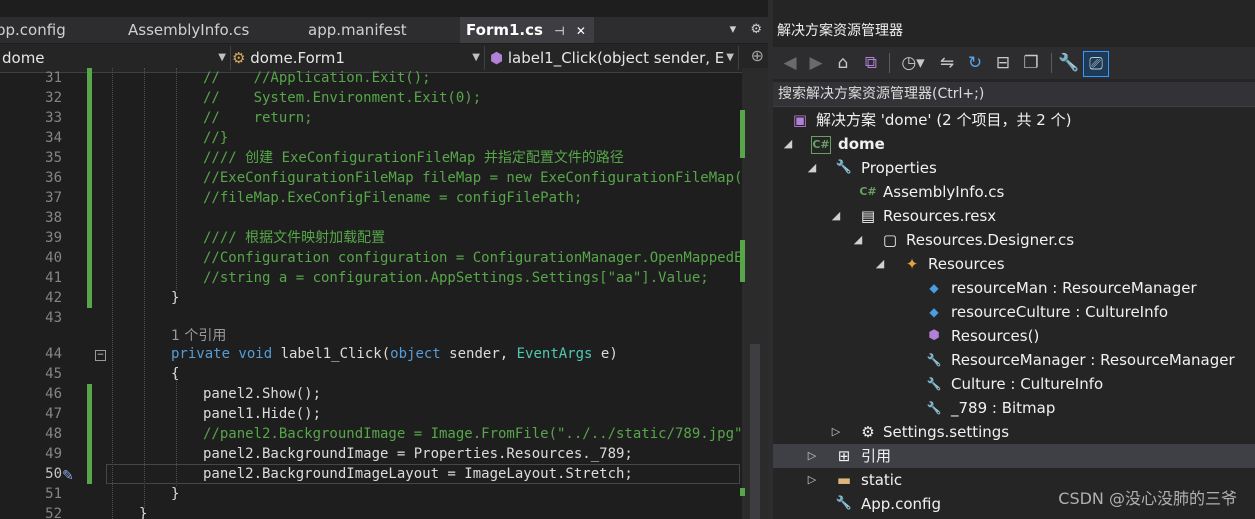  Describe the element at coordinates (371, 138) in the screenshot. I see `code-line: 34 //}` at that location.